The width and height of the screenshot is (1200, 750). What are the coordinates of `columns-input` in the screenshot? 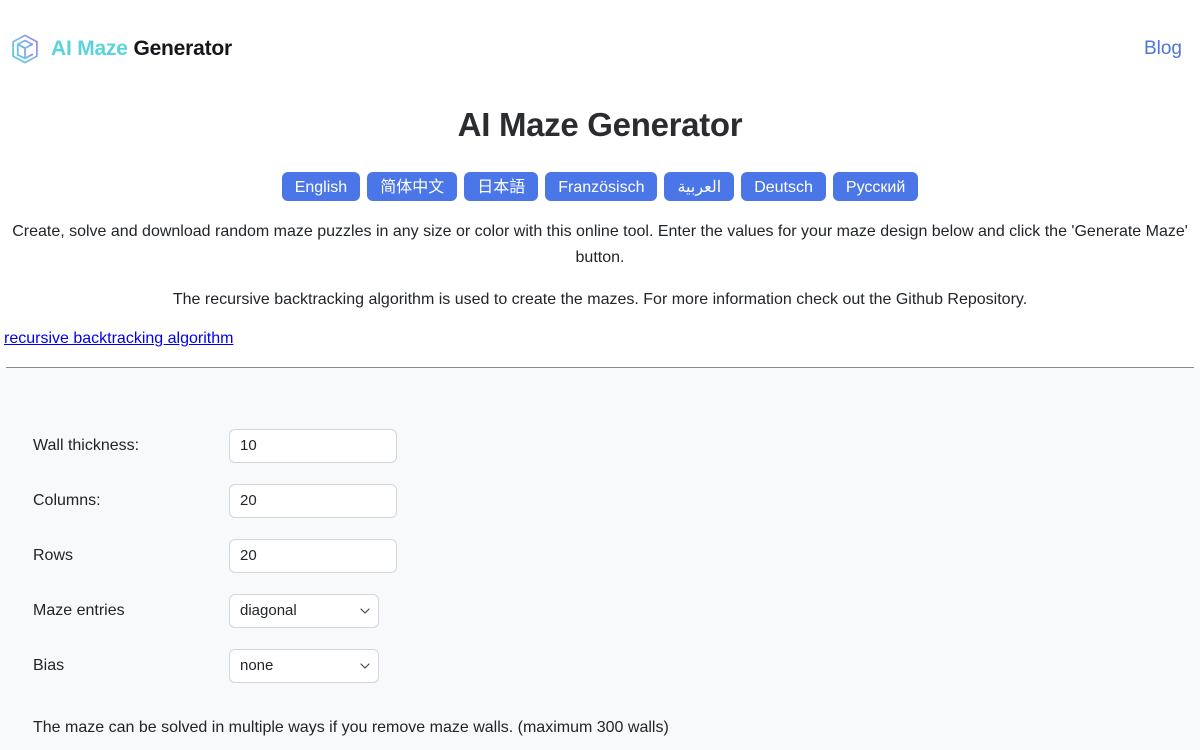 It's located at (313, 500).